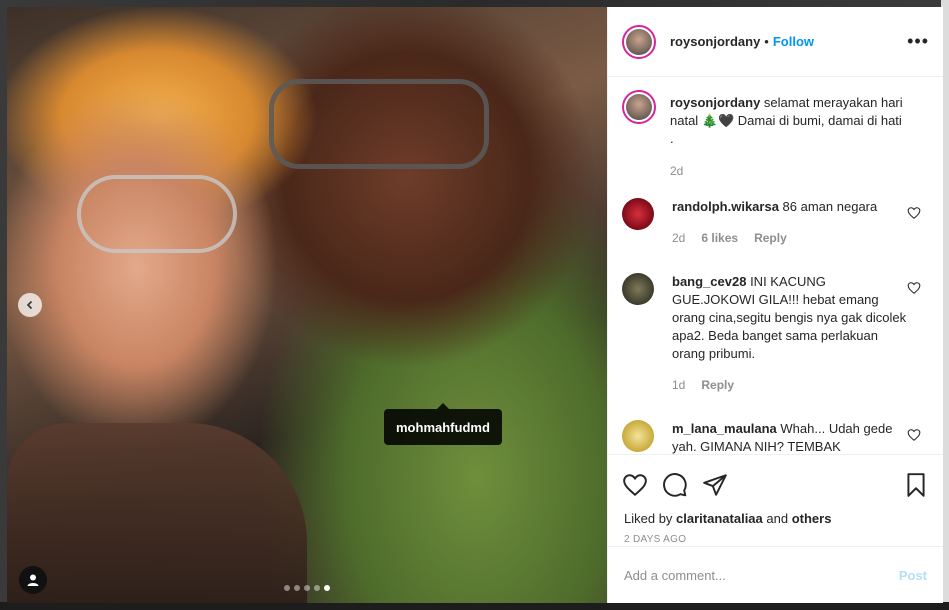  I want to click on post-button: Post, so click(913, 575).